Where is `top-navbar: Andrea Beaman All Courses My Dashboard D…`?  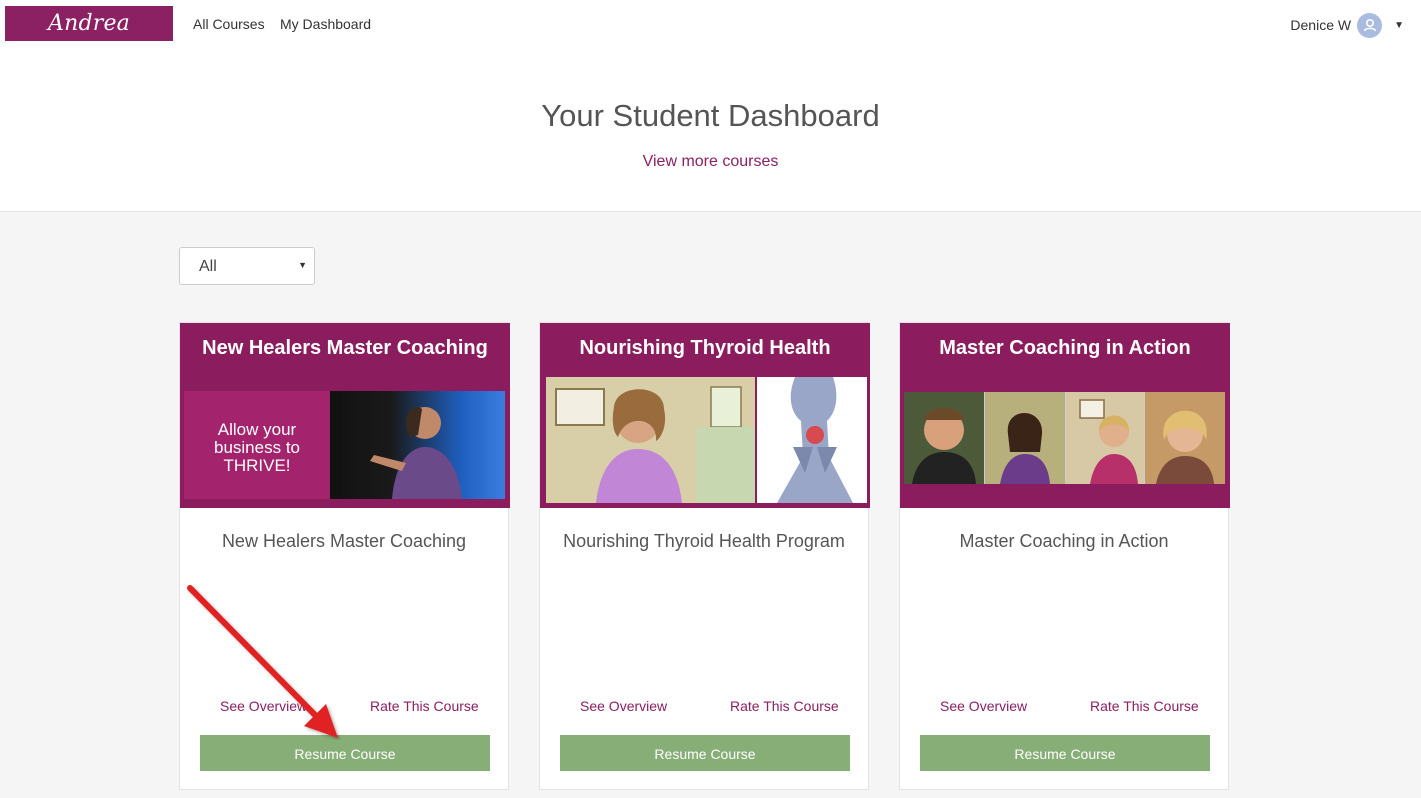 top-navbar: Andrea Beaman All Courses My Dashboard D… is located at coordinates (710, 35).